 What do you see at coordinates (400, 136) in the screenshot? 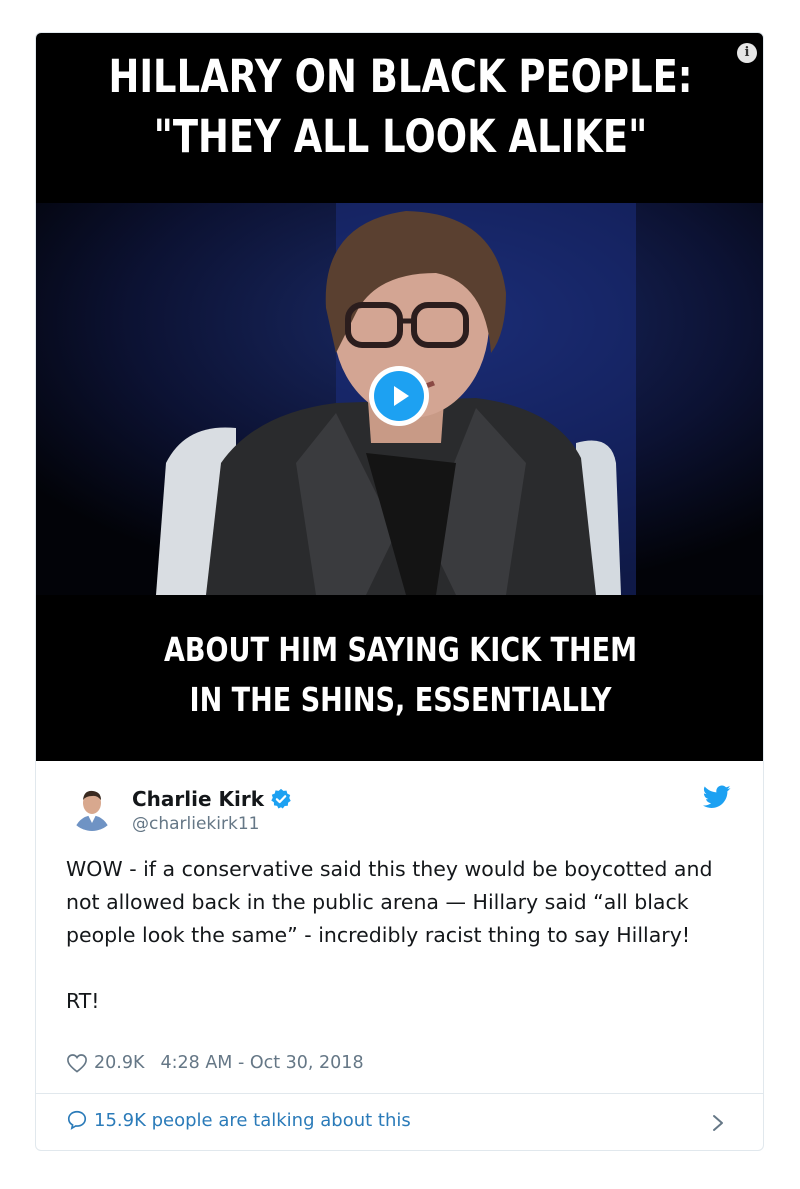
I see `headline-line-2: "THEY ALL LOOK ALIKE"` at bounding box center [400, 136].